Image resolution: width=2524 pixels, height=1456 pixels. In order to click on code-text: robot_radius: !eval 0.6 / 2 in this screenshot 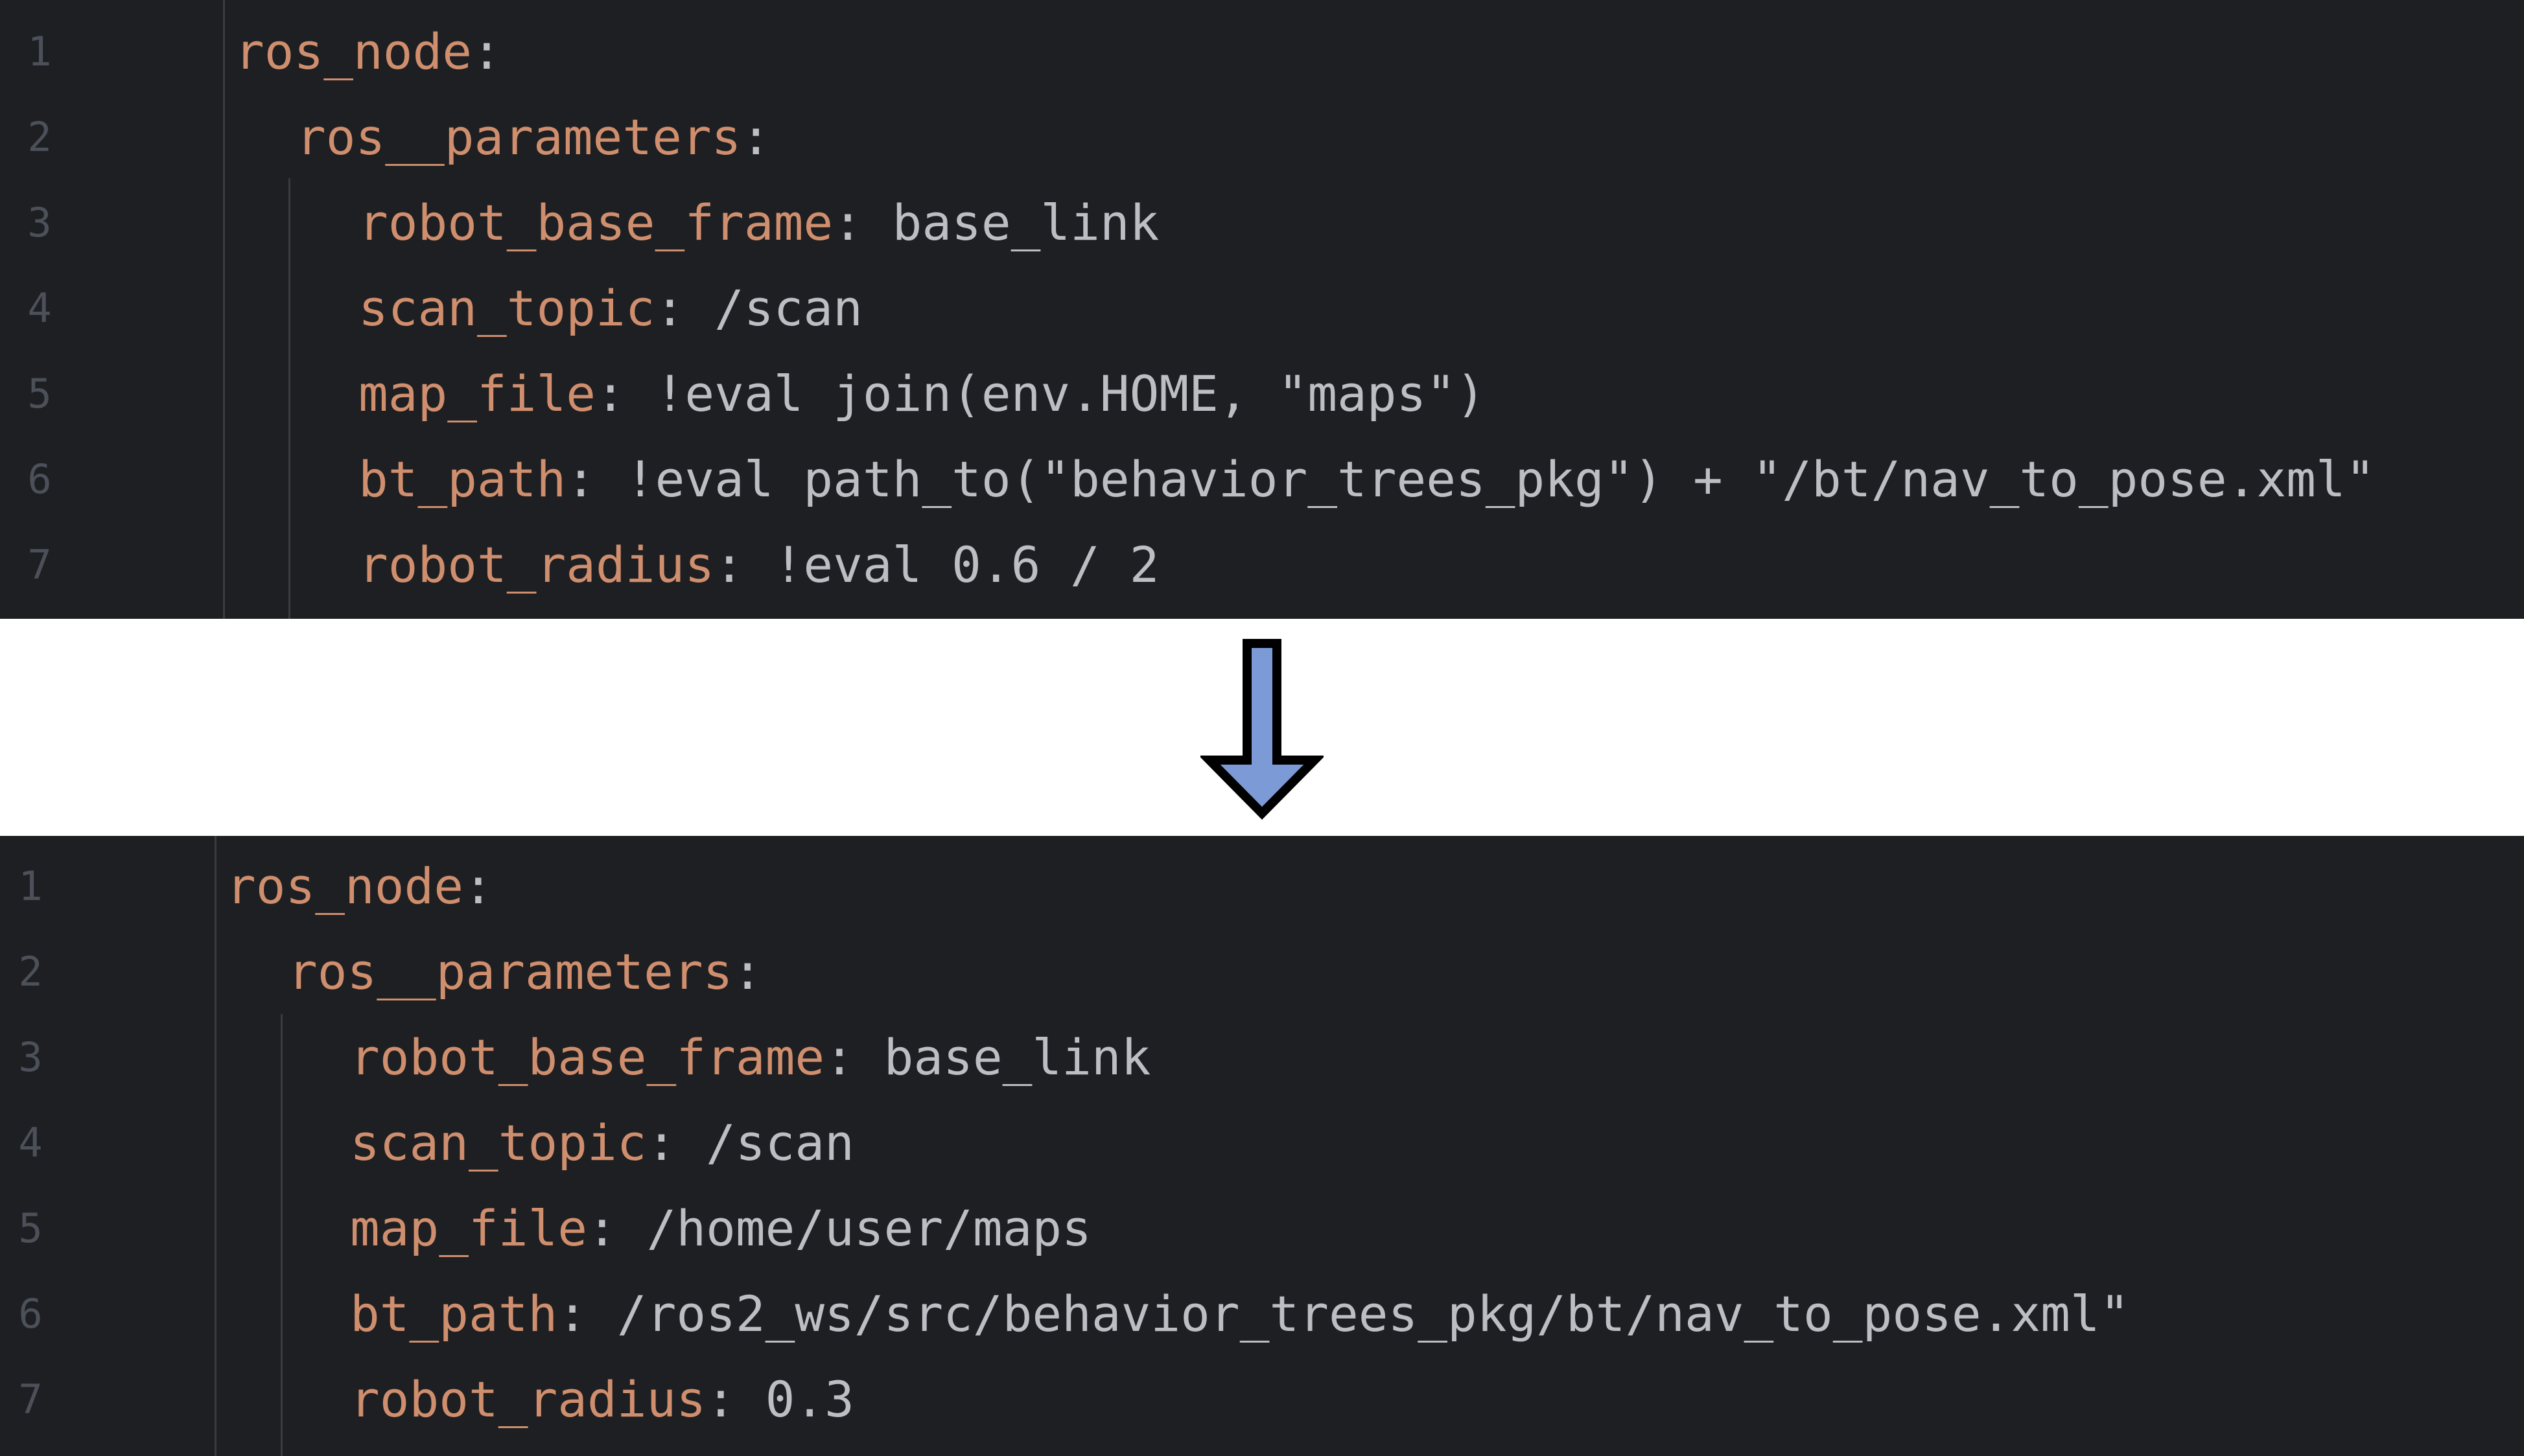, I will do `click(758, 565)`.